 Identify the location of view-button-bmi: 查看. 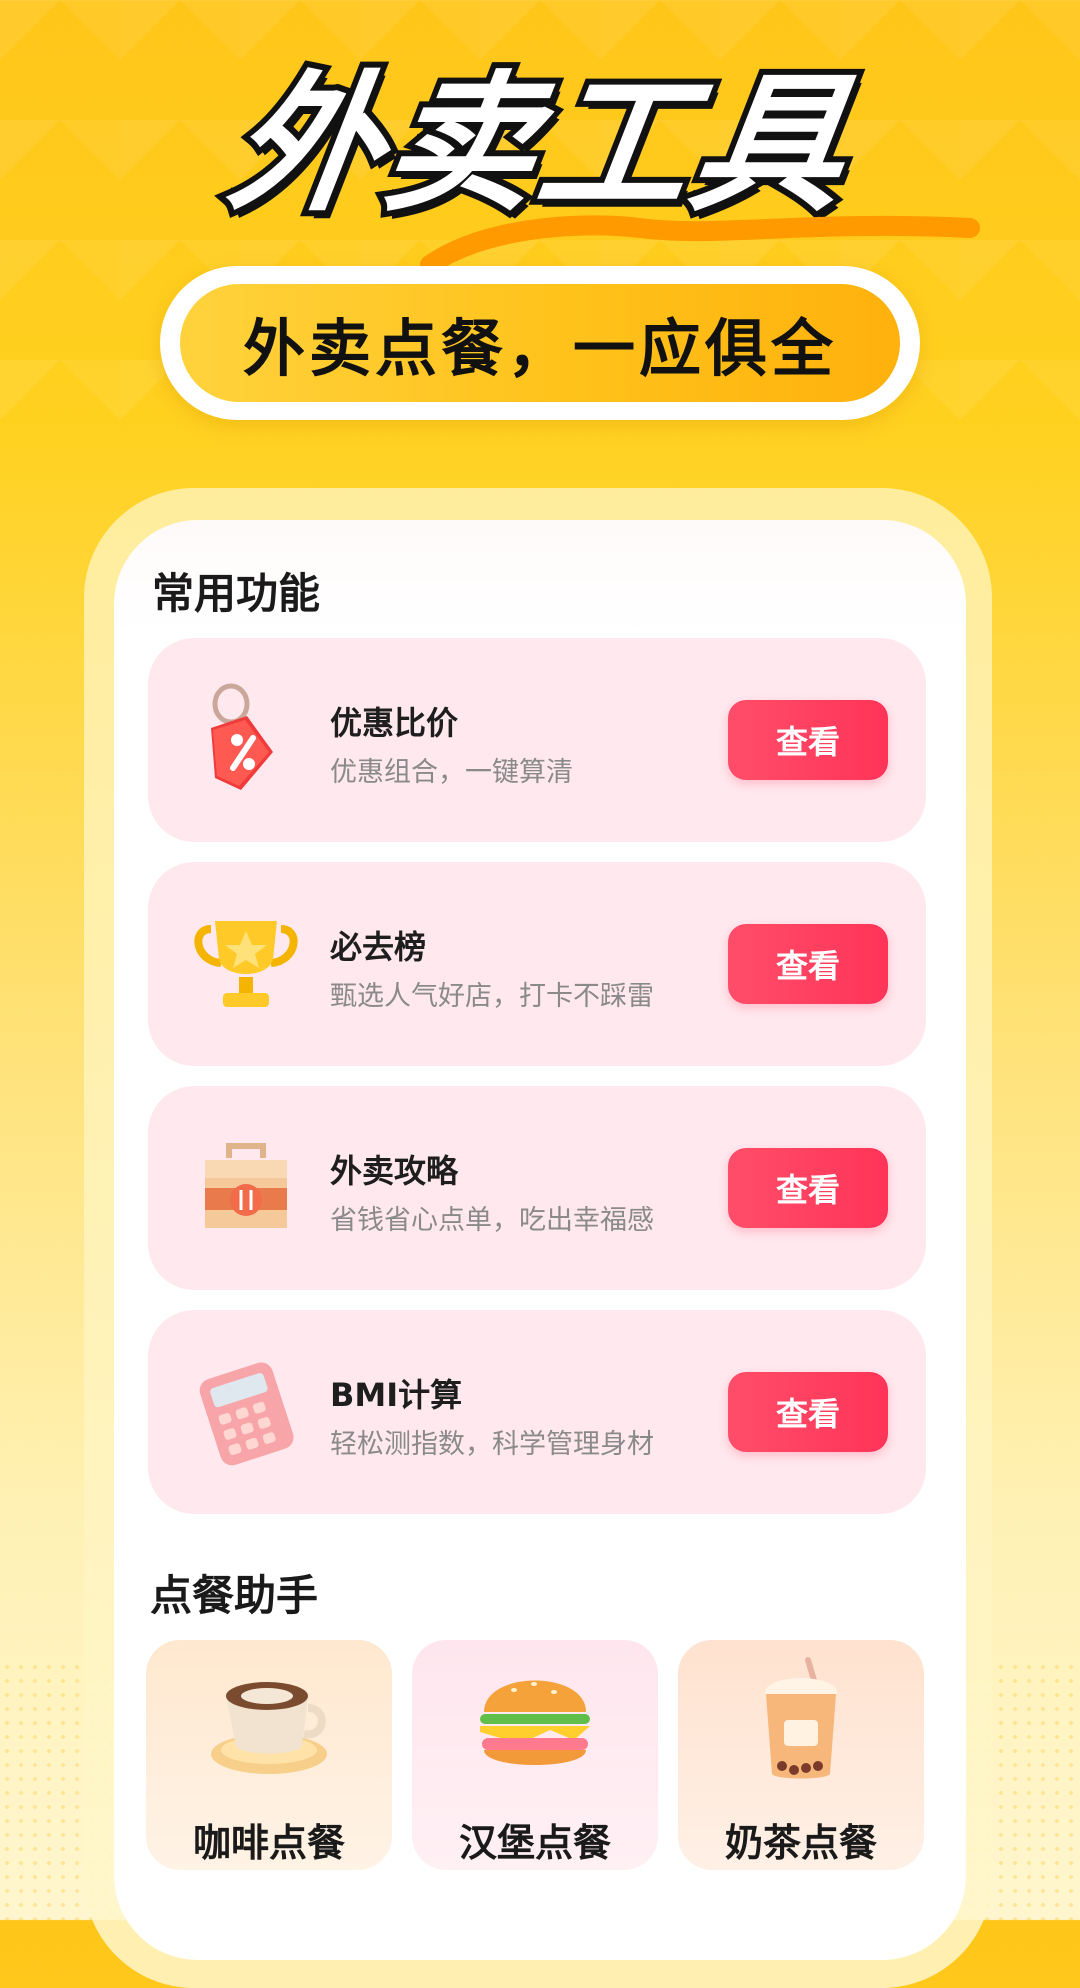
(808, 1412).